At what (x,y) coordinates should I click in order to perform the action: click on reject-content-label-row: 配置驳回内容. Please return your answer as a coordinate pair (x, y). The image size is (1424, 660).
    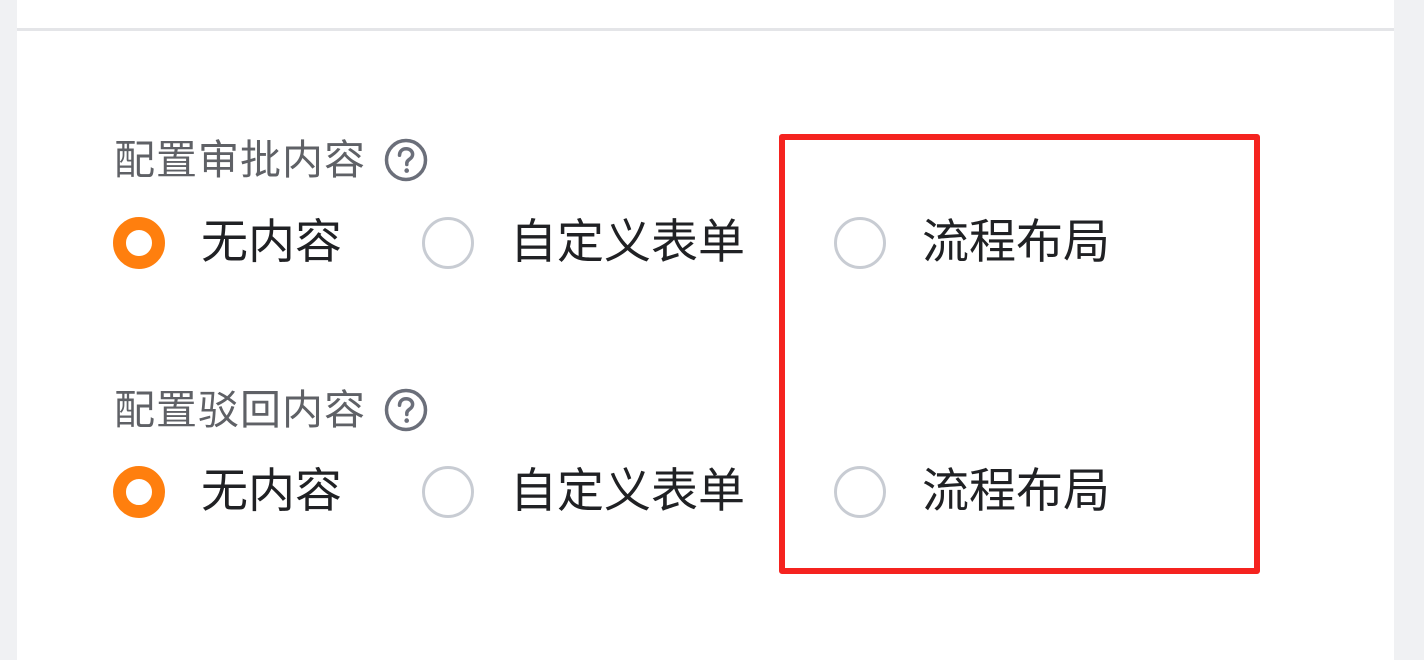
    Looking at the image, I should click on (271, 410).